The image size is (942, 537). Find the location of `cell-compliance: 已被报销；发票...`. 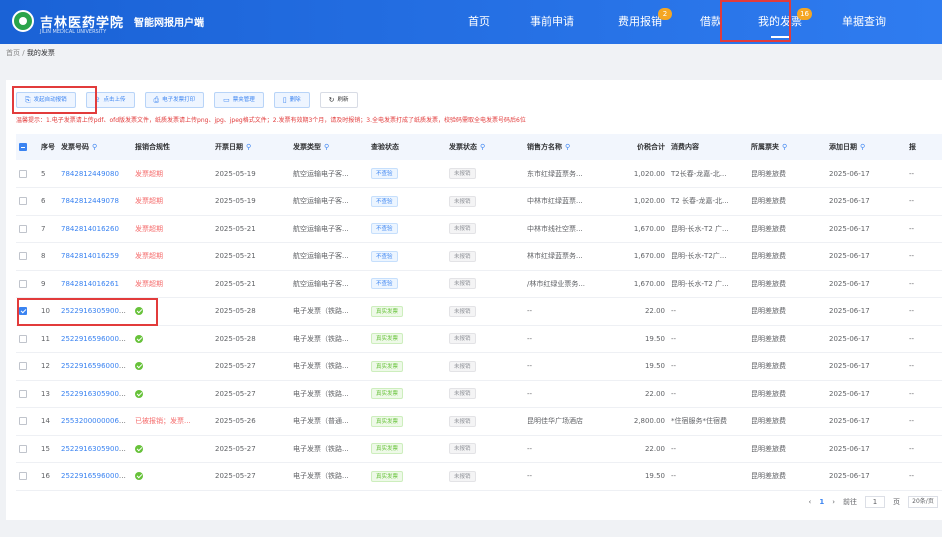

cell-compliance: 已被报销；发票... is located at coordinates (172, 421).